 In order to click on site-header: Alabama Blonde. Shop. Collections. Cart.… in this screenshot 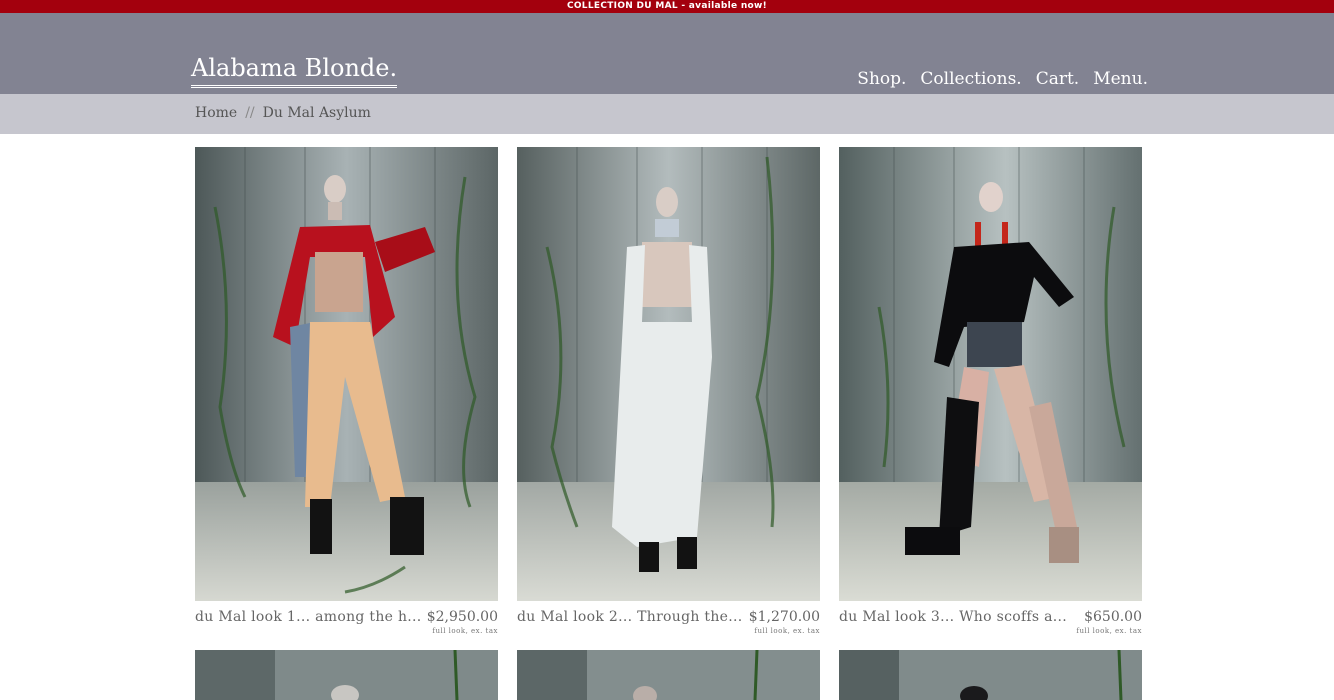, I will do `click(667, 53)`.